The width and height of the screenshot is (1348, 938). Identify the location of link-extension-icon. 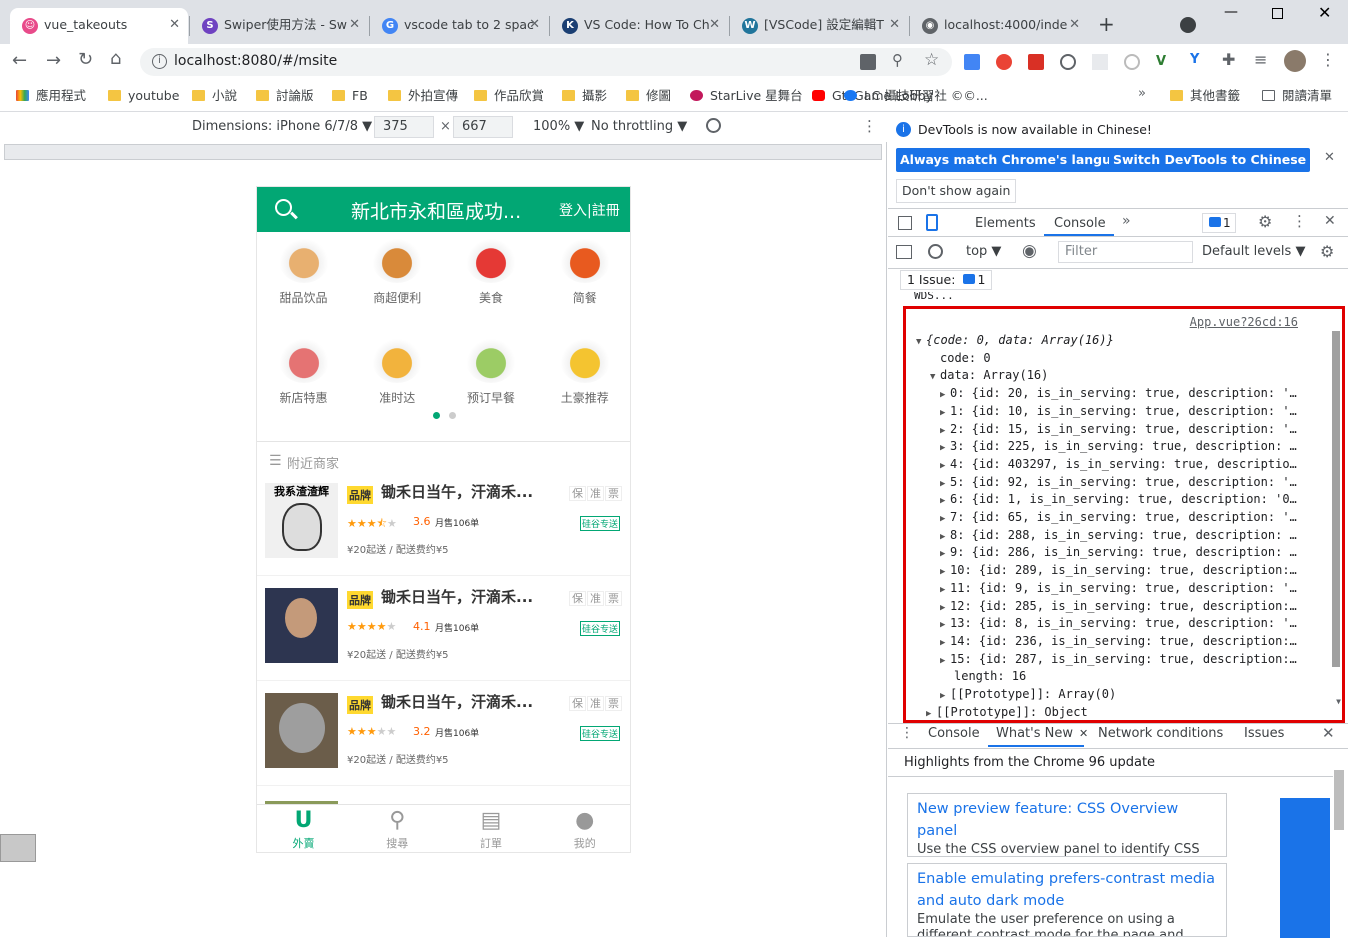
(1068, 62).